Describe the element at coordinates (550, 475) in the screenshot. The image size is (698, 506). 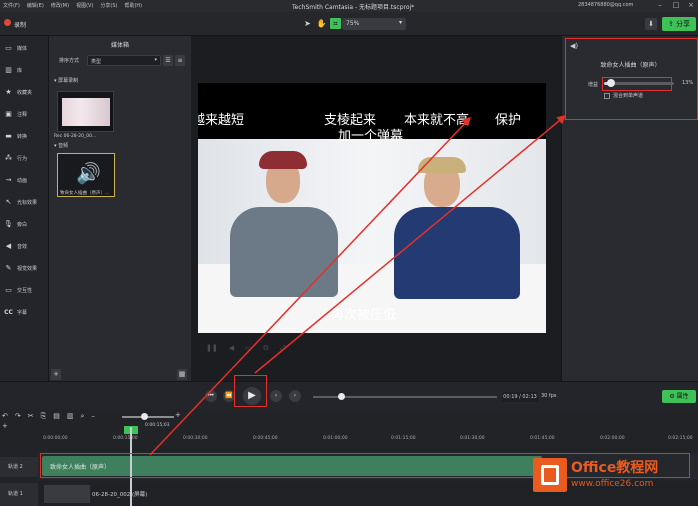
I see `office-logo-icon` at that location.